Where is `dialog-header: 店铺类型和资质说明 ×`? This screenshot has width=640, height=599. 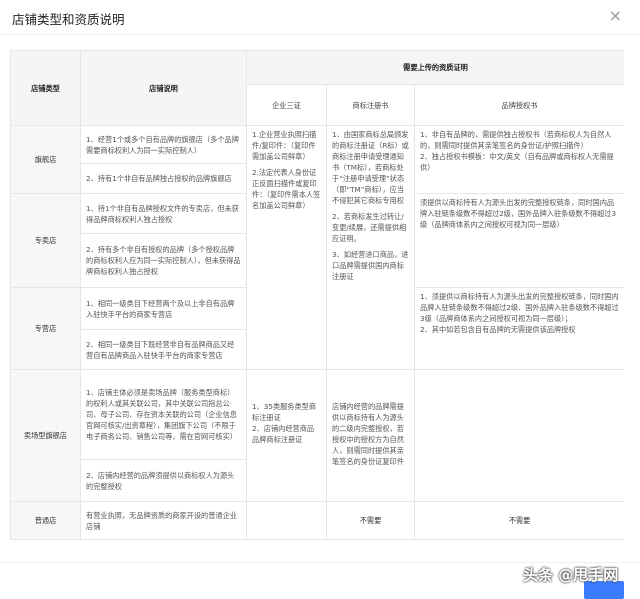
dialog-header: 店铺类型和资质说明 × is located at coordinates (320, 17).